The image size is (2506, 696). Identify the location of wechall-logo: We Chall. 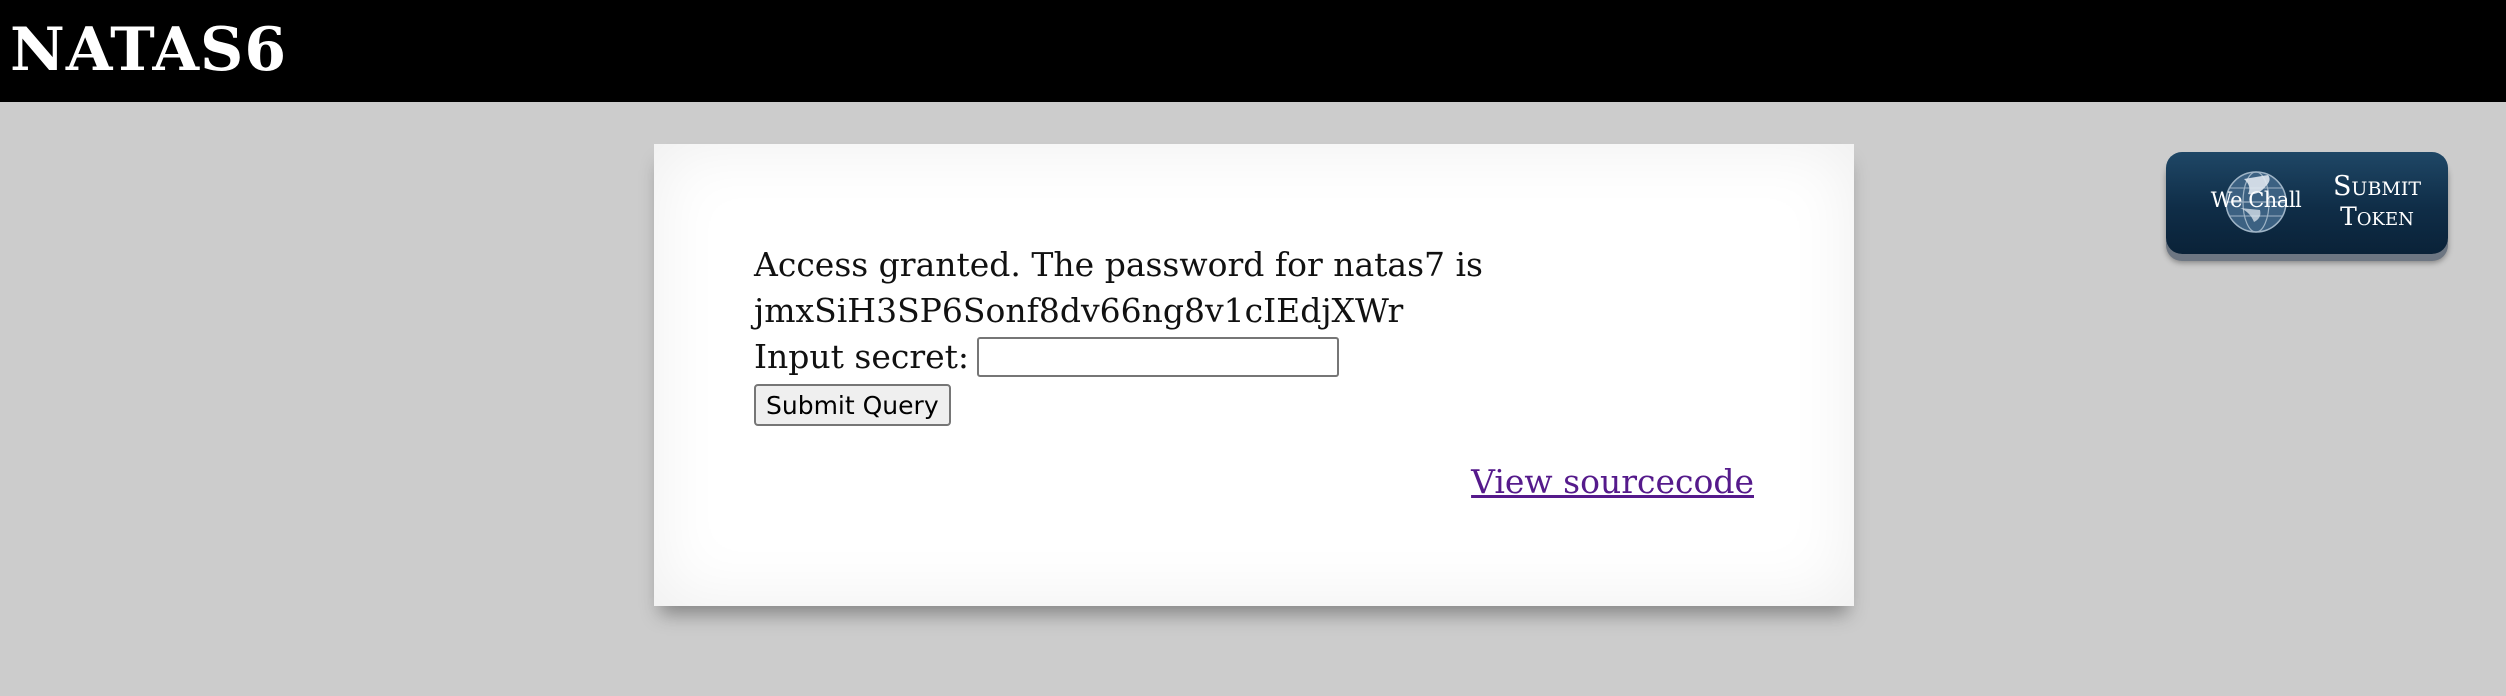
(2256, 202).